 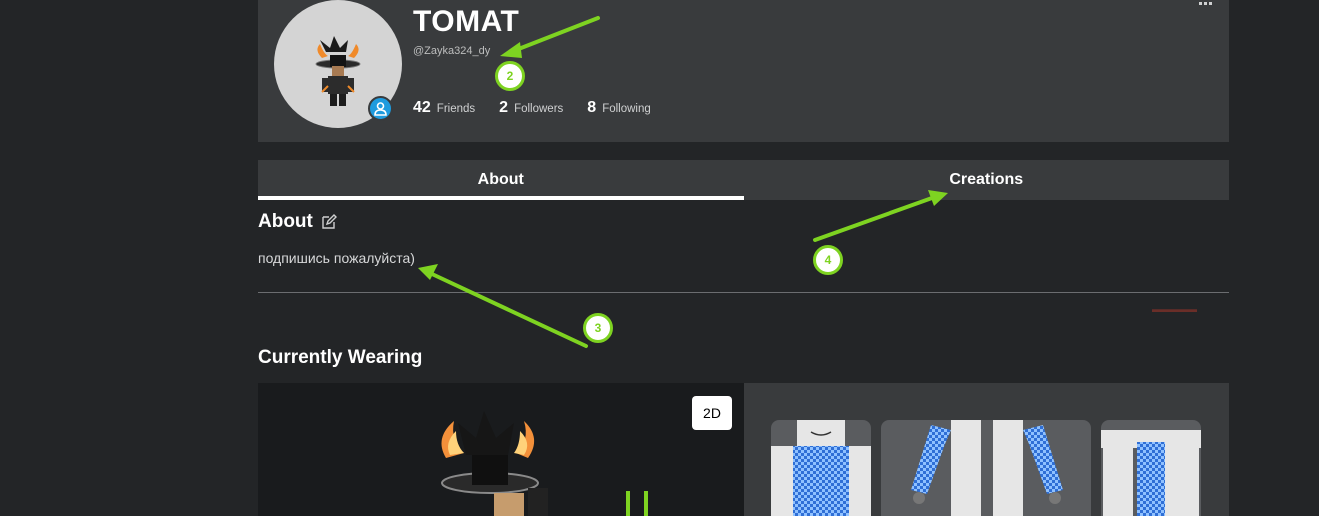 I want to click on more-options-icon, so click(x=1205, y=3).